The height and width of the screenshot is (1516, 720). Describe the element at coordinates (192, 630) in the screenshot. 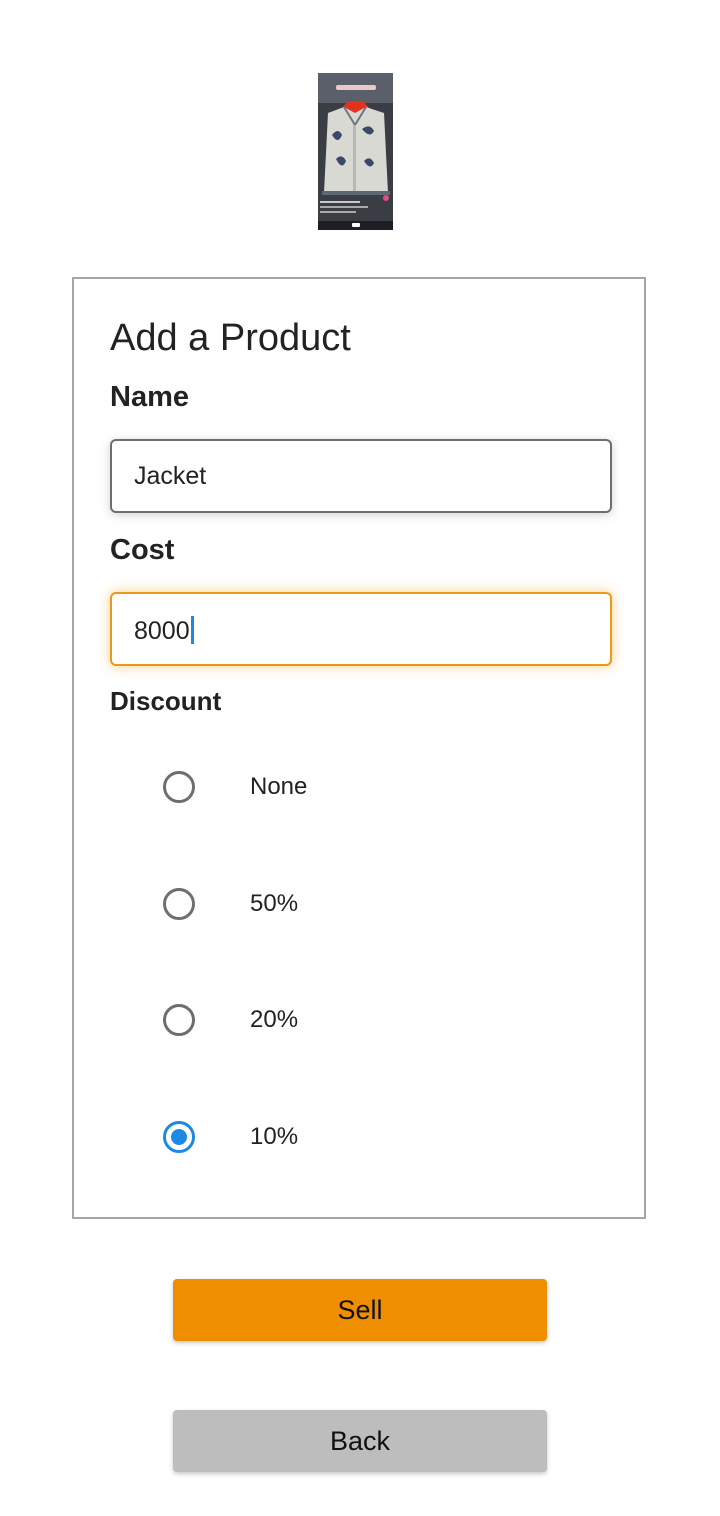

I see `text-cursor` at that location.